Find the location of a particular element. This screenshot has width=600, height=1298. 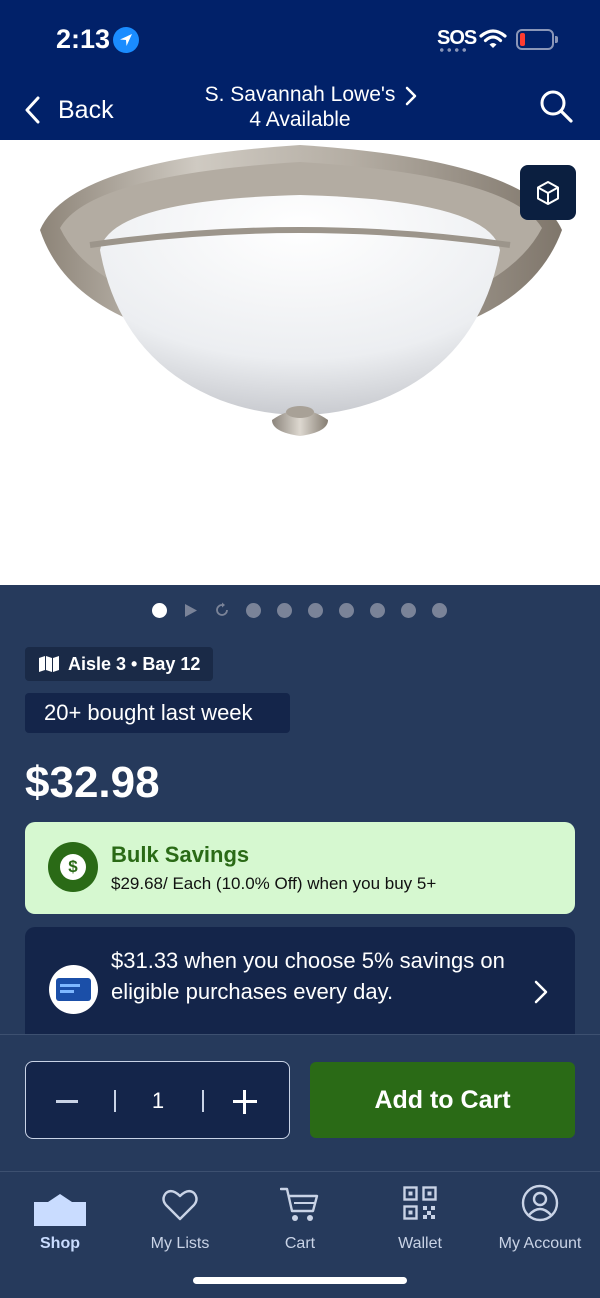

tab-my-account: My Account is located at coordinates (540, 1217).